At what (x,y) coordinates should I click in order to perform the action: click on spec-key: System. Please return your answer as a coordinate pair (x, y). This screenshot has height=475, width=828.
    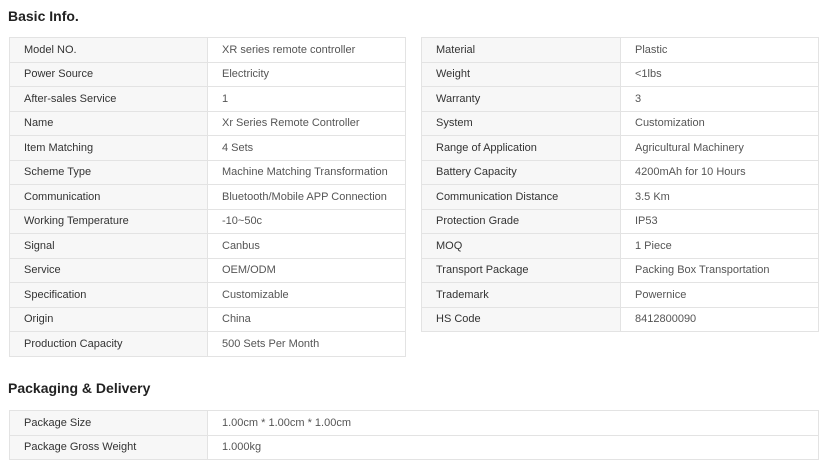
    Looking at the image, I should click on (521, 123).